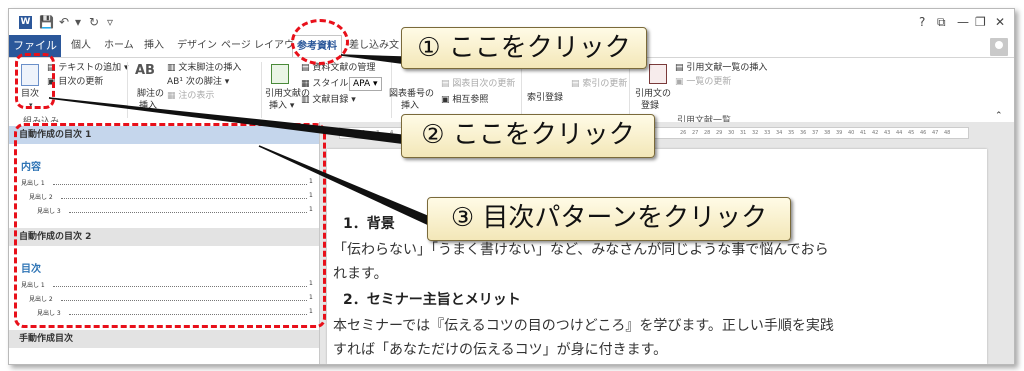 This screenshot has height=371, width=1024. What do you see at coordinates (524, 48) in the screenshot?
I see `callout-step1: ① ここをクリック` at bounding box center [524, 48].